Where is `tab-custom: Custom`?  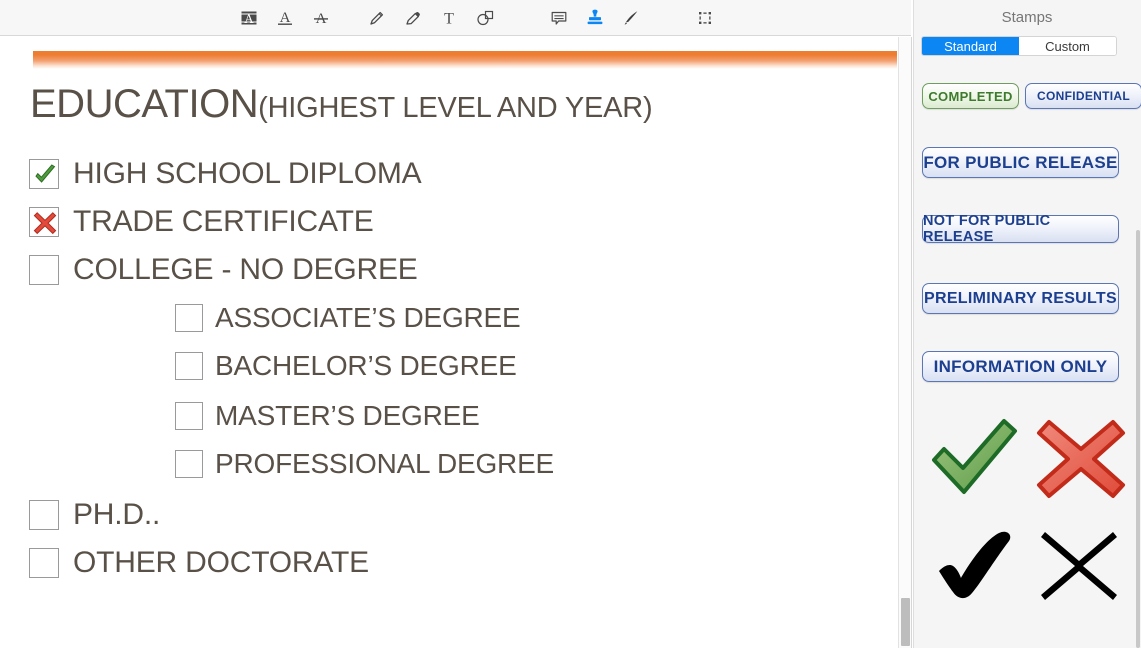 tab-custom: Custom is located at coordinates (1067, 46).